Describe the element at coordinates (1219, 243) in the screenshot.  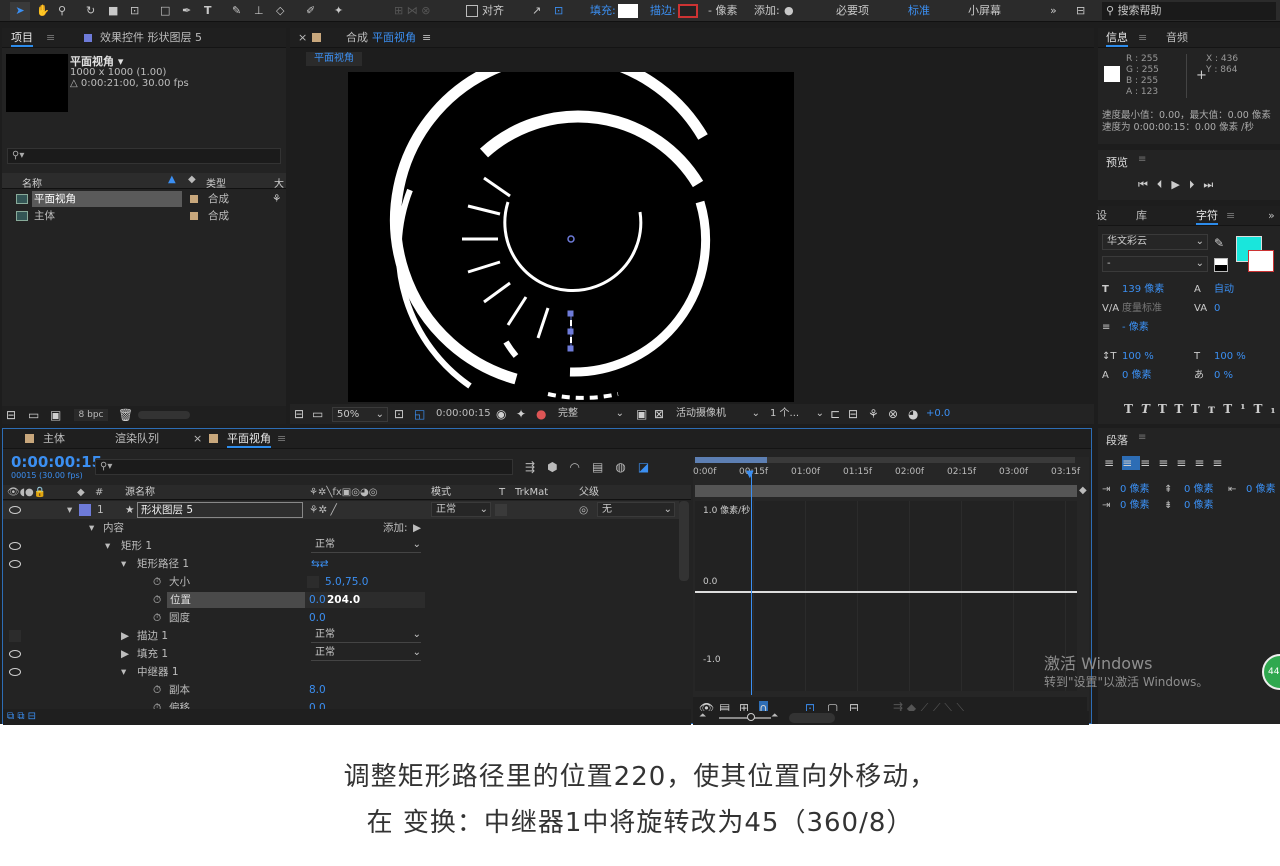
I see `eyedropper-icon: ✎` at that location.